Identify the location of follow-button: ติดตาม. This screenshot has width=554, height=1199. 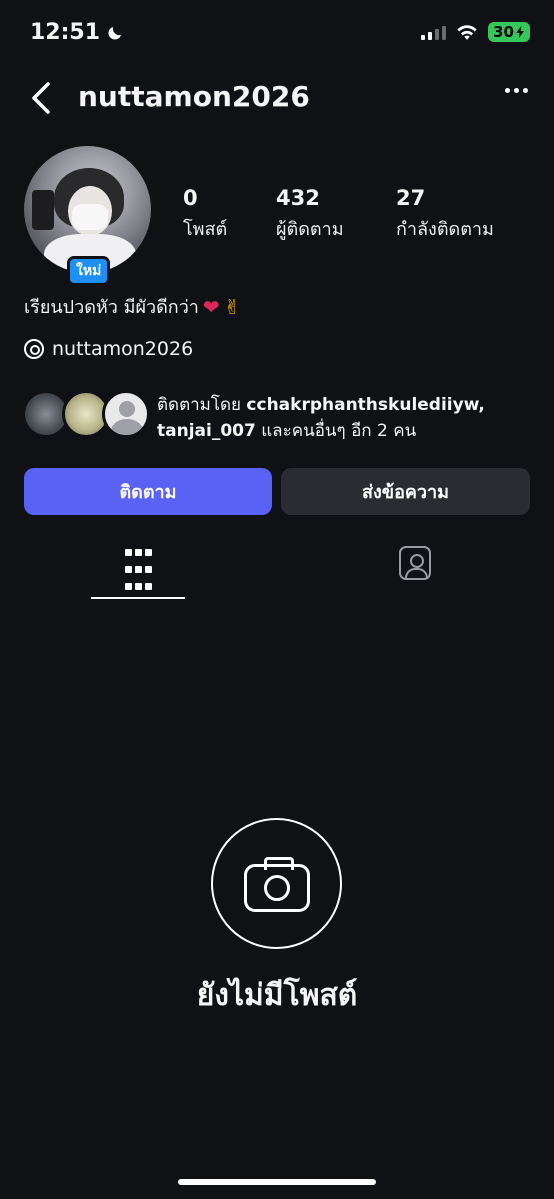
(148, 491).